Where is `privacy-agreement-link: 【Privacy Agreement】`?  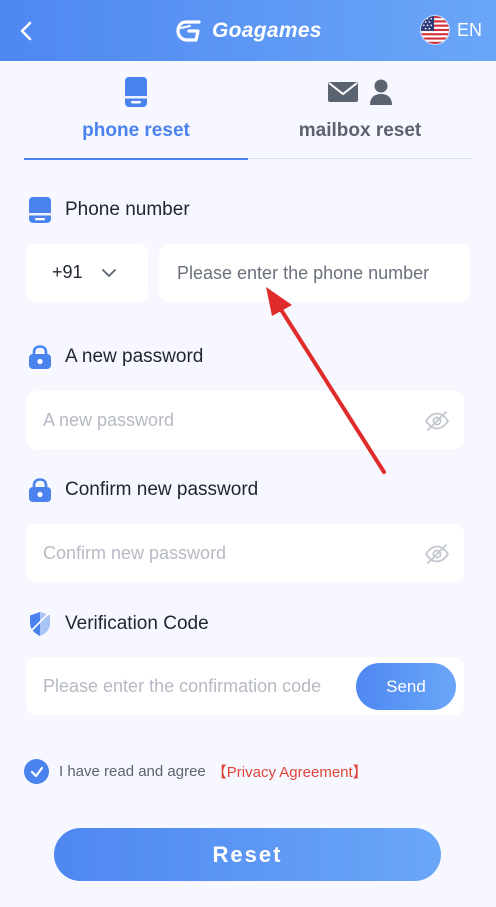
privacy-agreement-link: 【Privacy Agreement】 is located at coordinates (290, 771).